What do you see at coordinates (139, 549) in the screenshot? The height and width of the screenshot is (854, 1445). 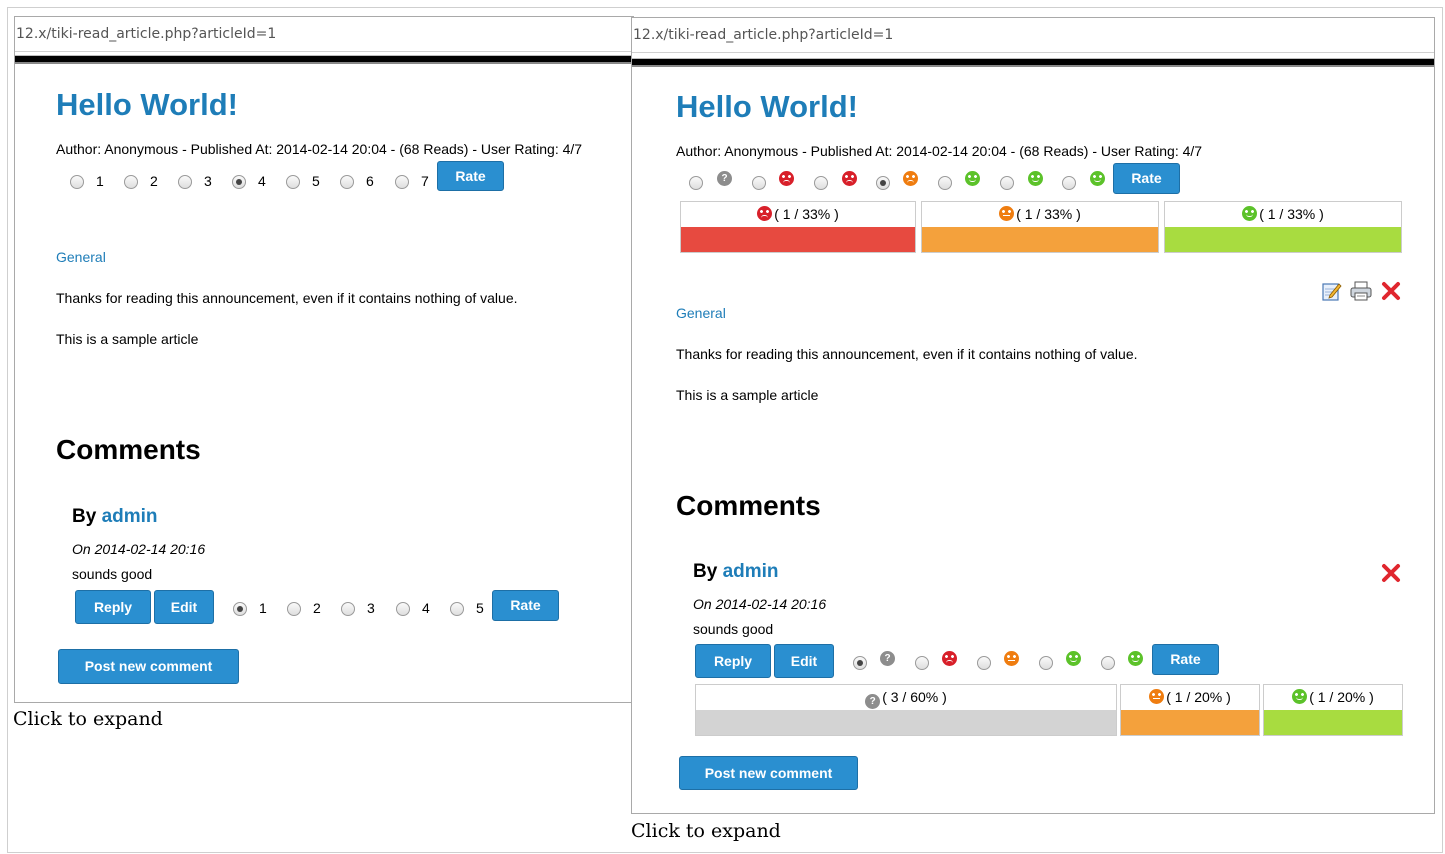 I see `comment-date: On 2014-02-14 20:16` at bounding box center [139, 549].